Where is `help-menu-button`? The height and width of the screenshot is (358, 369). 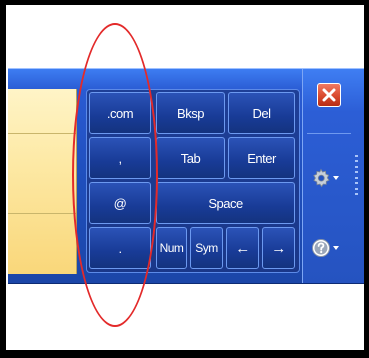
help-menu-button is located at coordinates (328, 248).